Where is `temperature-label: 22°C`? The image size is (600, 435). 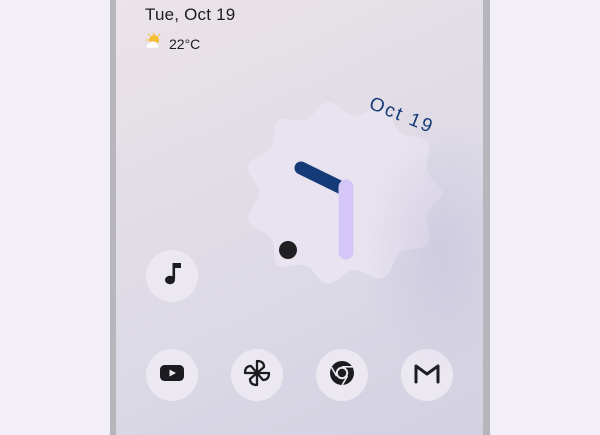 temperature-label: 22°C is located at coordinates (185, 43).